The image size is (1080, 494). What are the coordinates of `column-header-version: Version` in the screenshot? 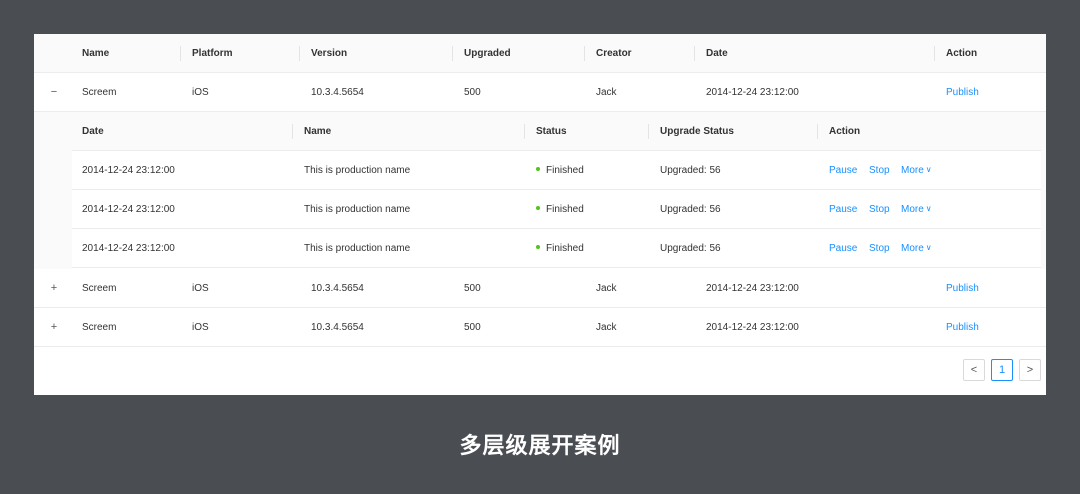 It's located at (329, 53).